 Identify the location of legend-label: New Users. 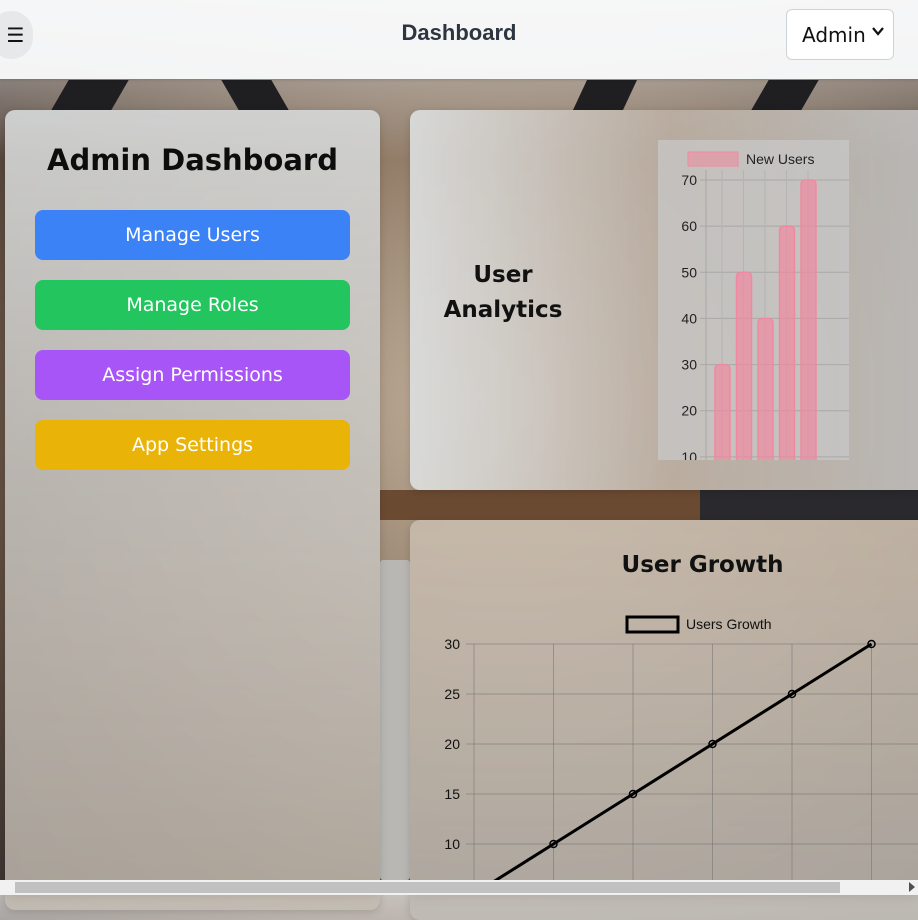
(780, 159).